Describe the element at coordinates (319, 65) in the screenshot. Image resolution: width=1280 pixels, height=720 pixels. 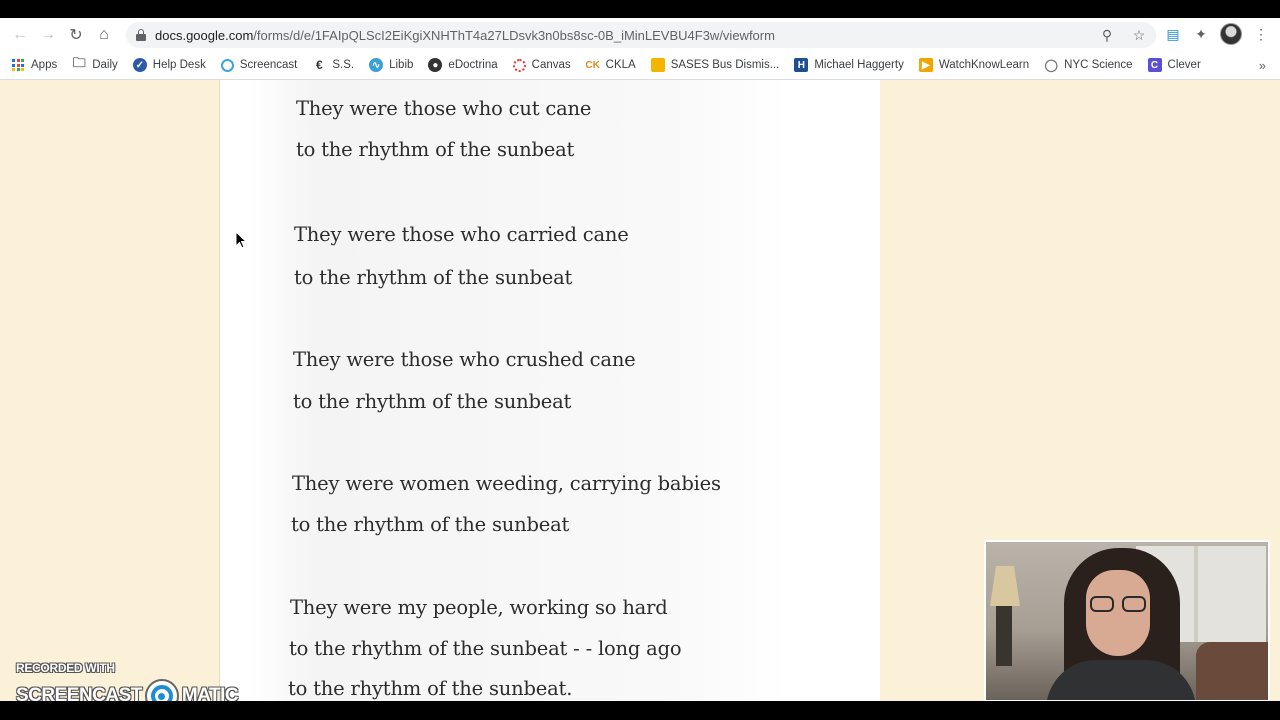
I see `ss-icon: €` at that location.